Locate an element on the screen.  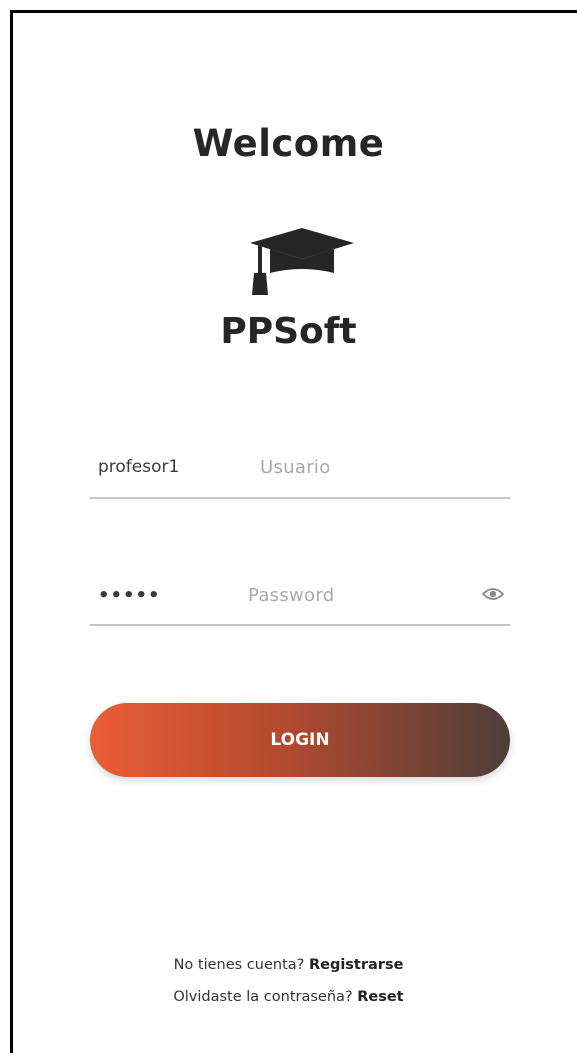
register-prompt: No tienes cuenta? is located at coordinates (241, 965).